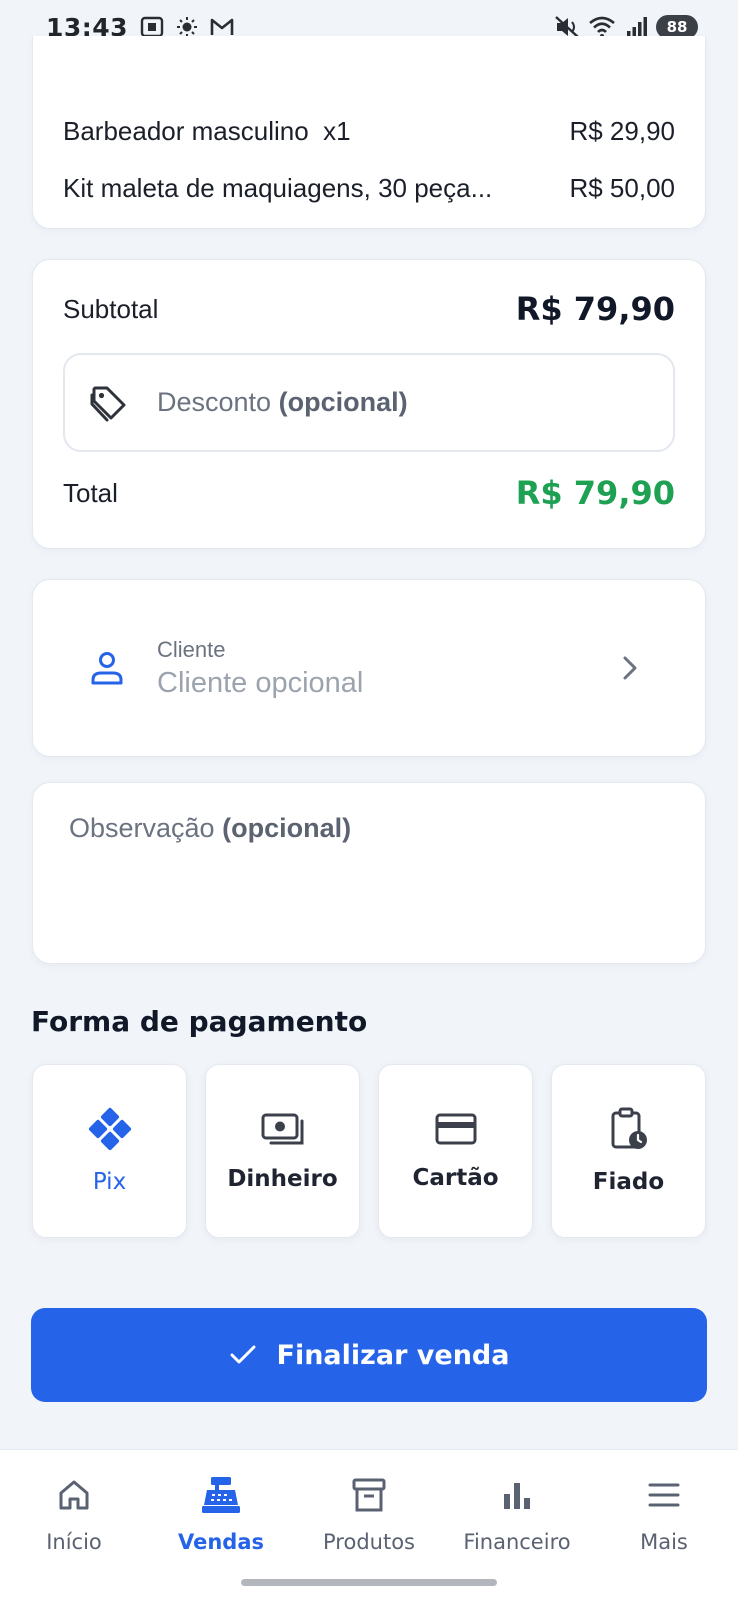 The height and width of the screenshot is (1600, 738). Describe the element at coordinates (630, 668) in the screenshot. I see `chevron-right-icon` at that location.